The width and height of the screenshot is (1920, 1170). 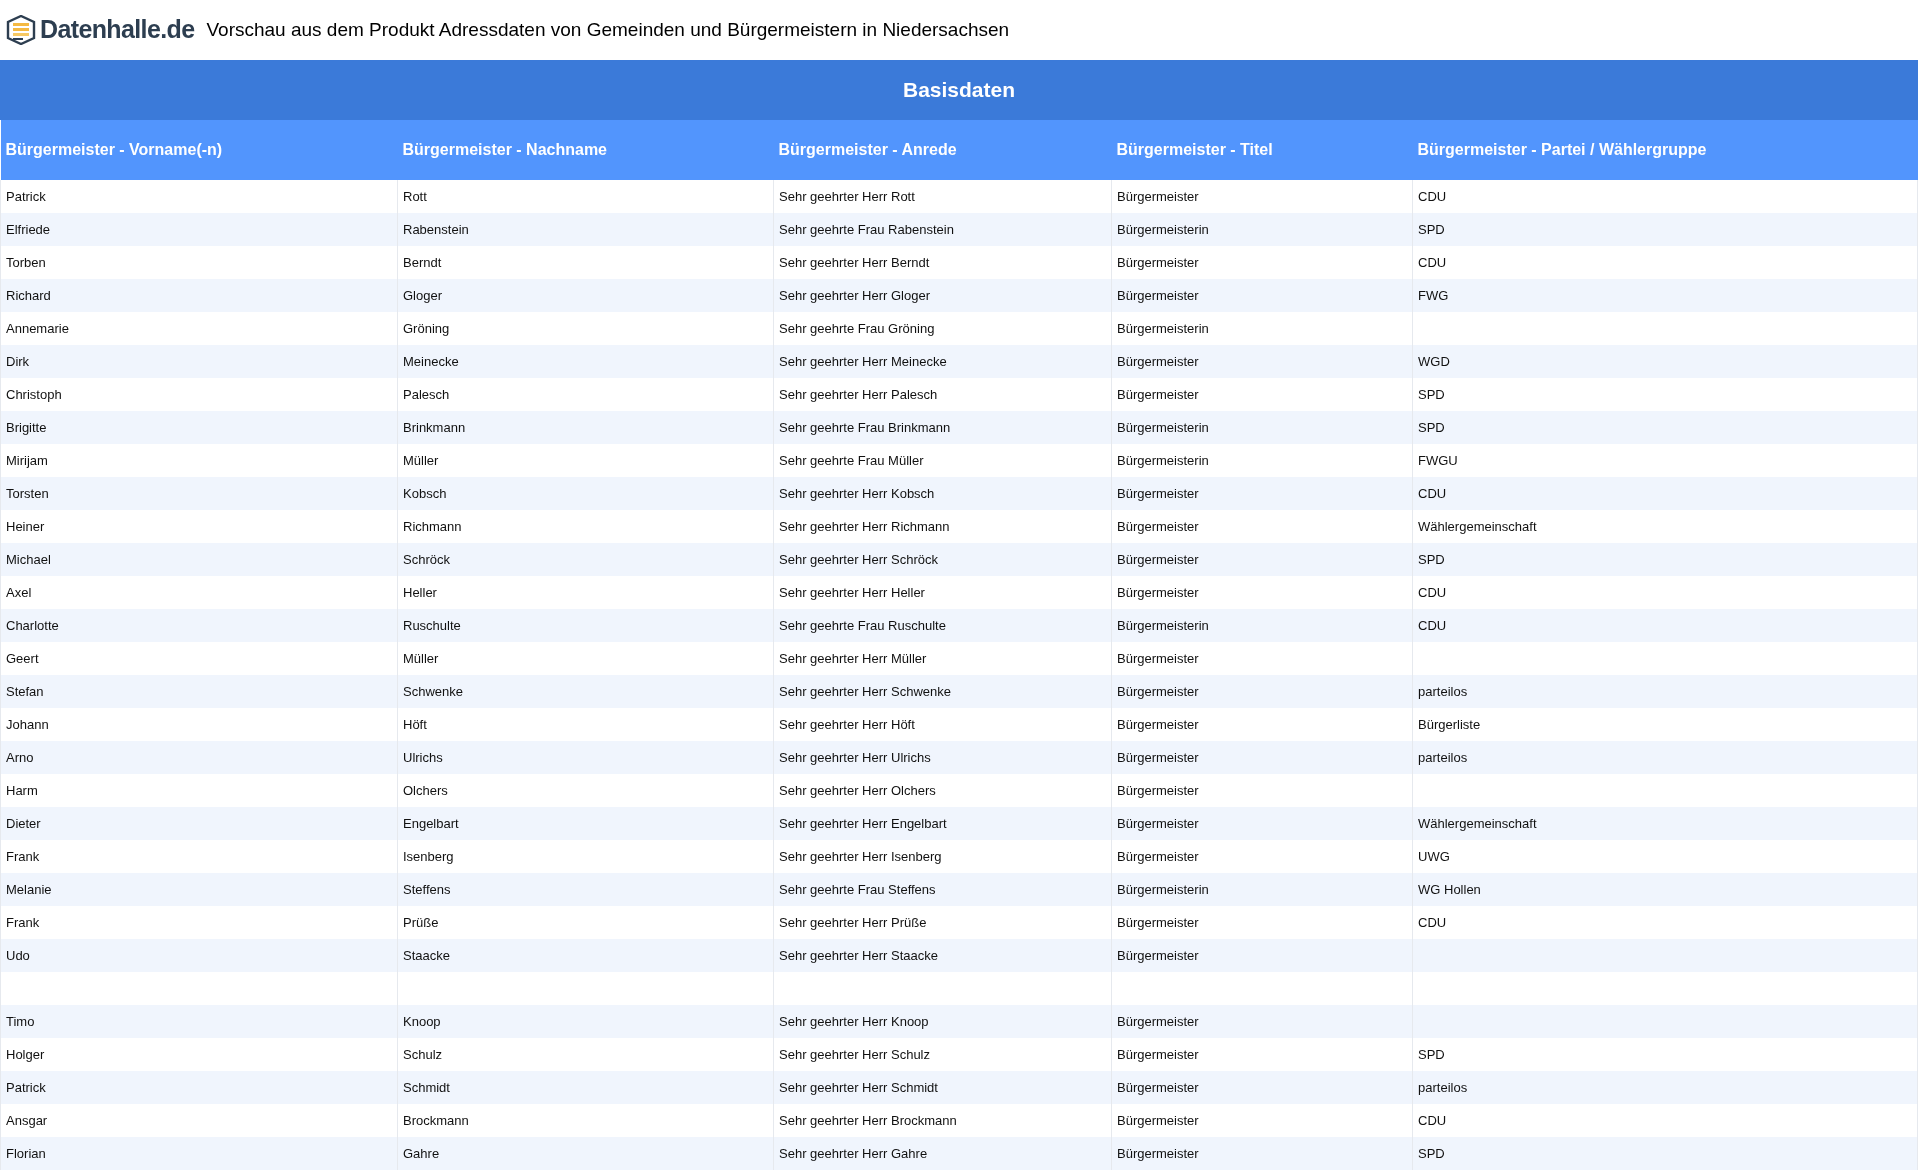 What do you see at coordinates (1665, 150) in the screenshot?
I see `column-header: Bürgermeister - Partei / Wählergruppe` at bounding box center [1665, 150].